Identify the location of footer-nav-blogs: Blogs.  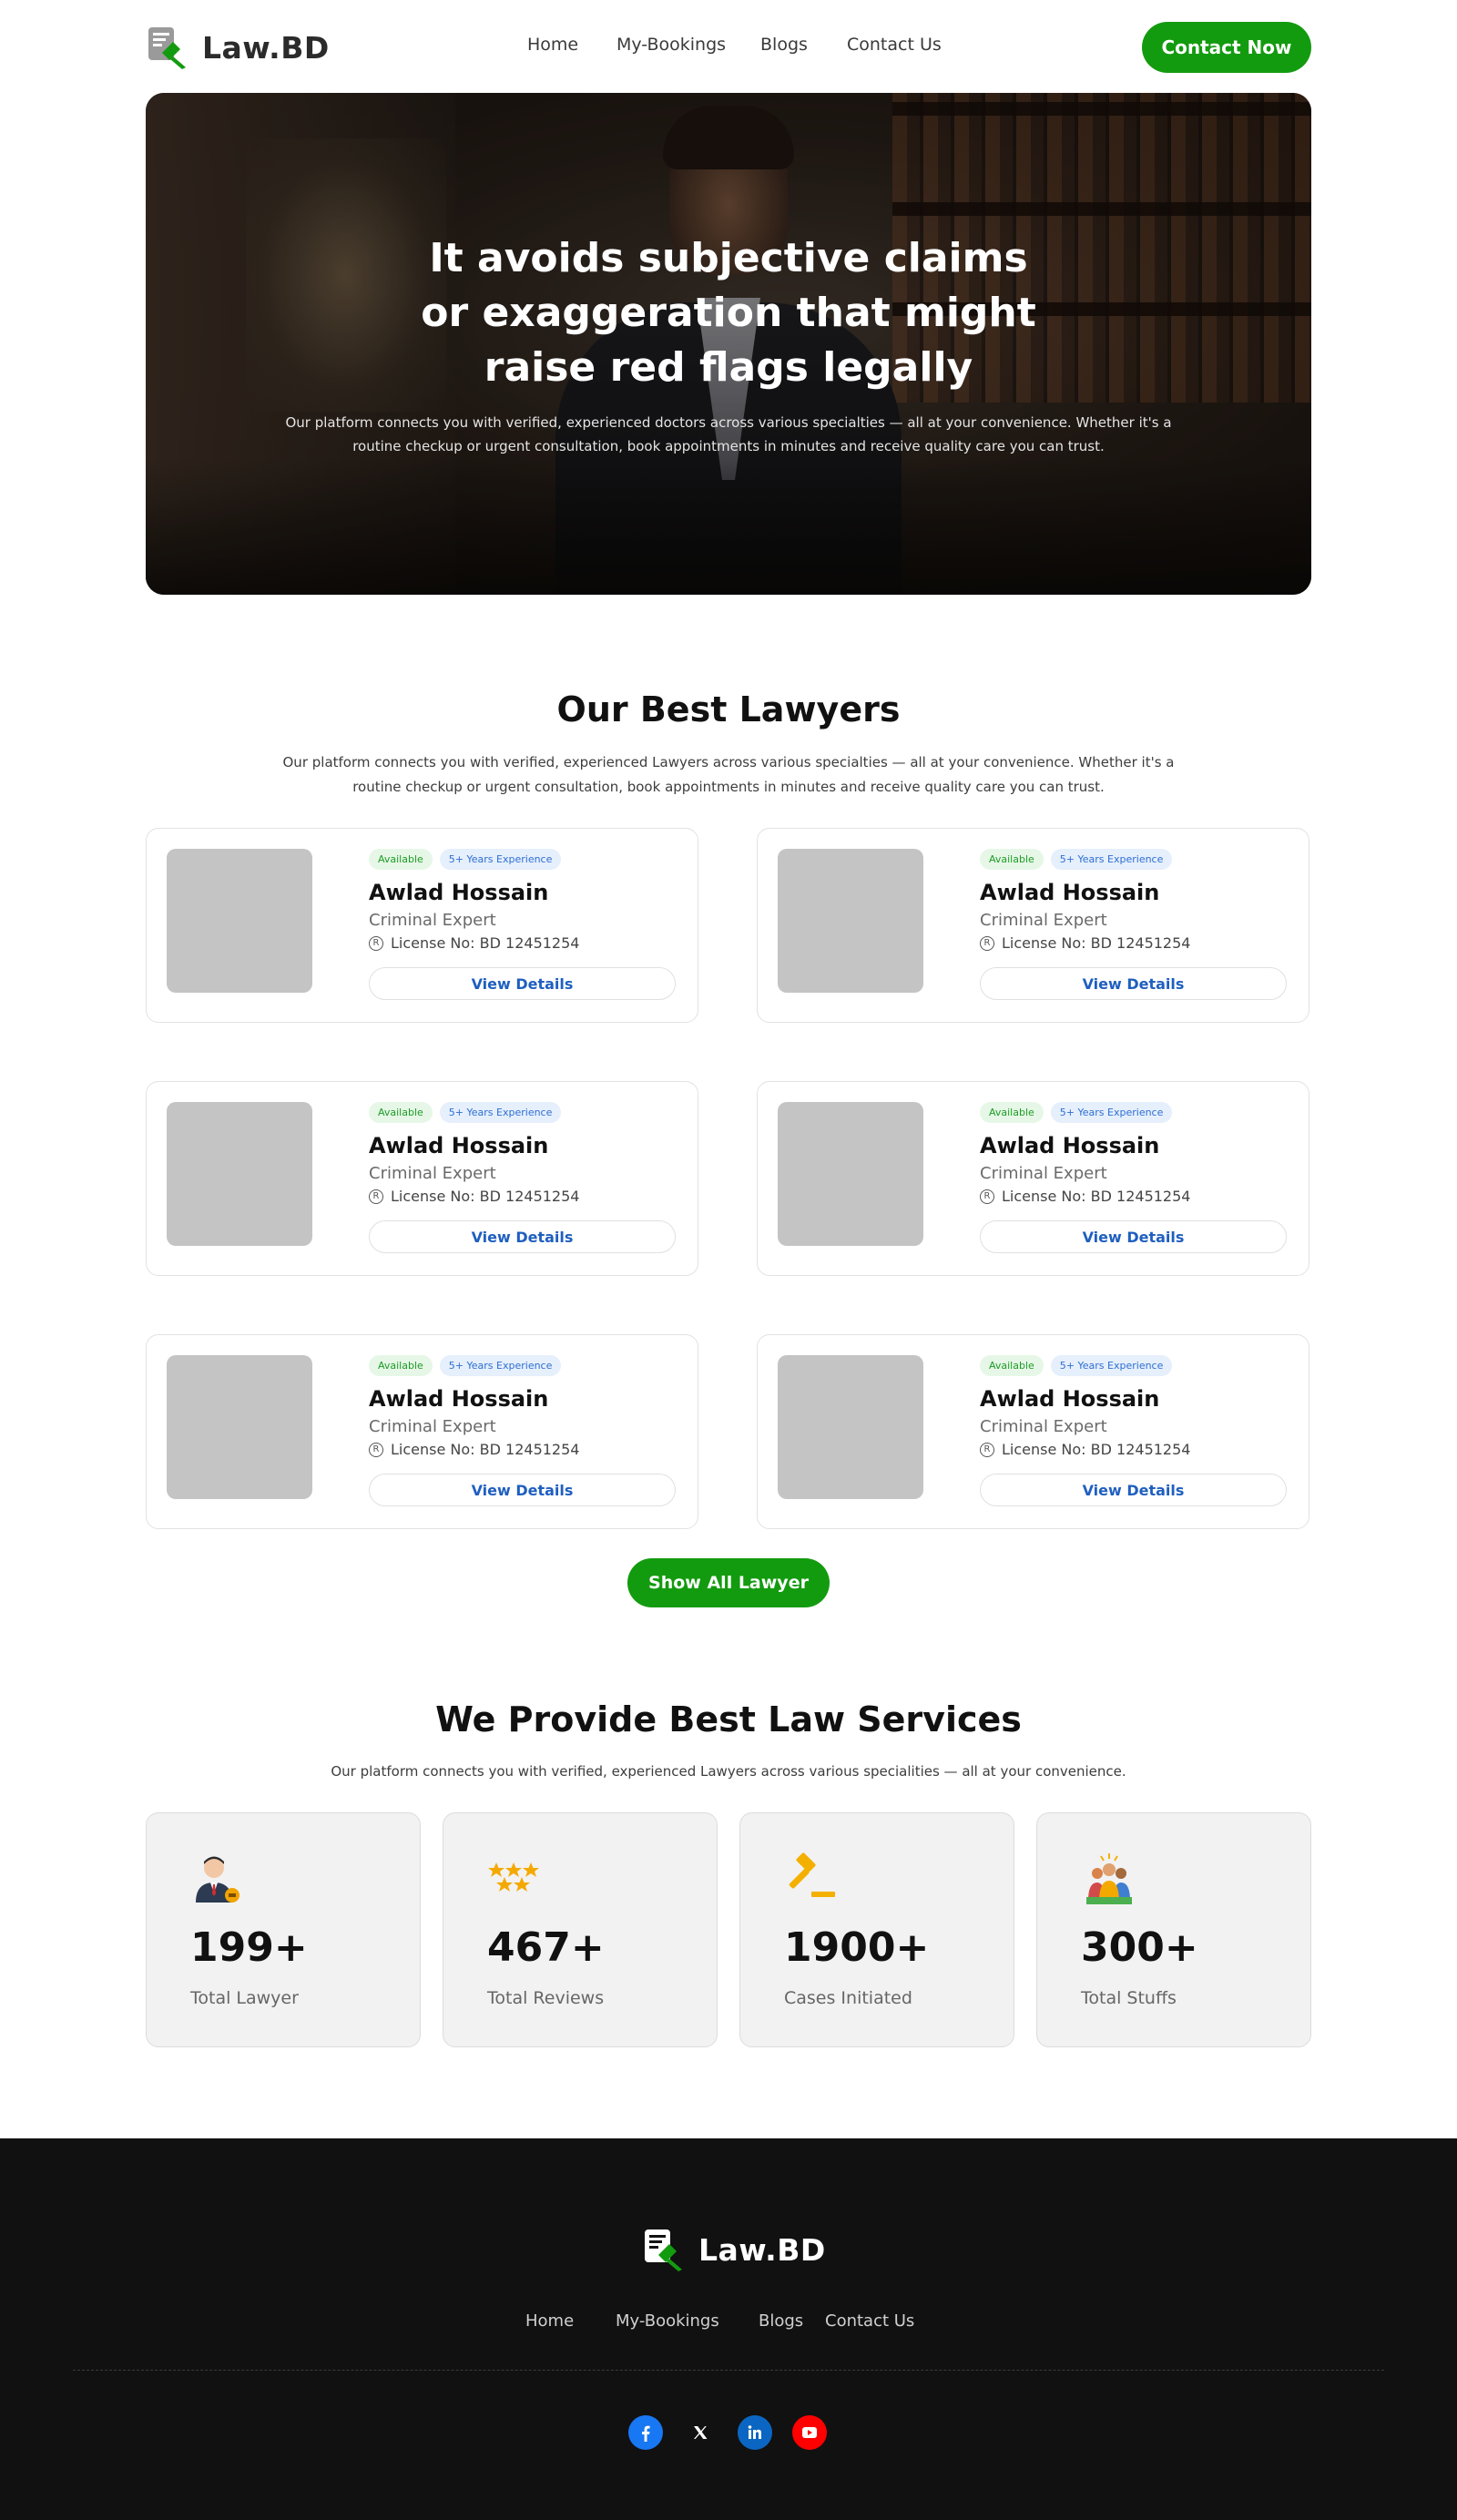
(792, 2321).